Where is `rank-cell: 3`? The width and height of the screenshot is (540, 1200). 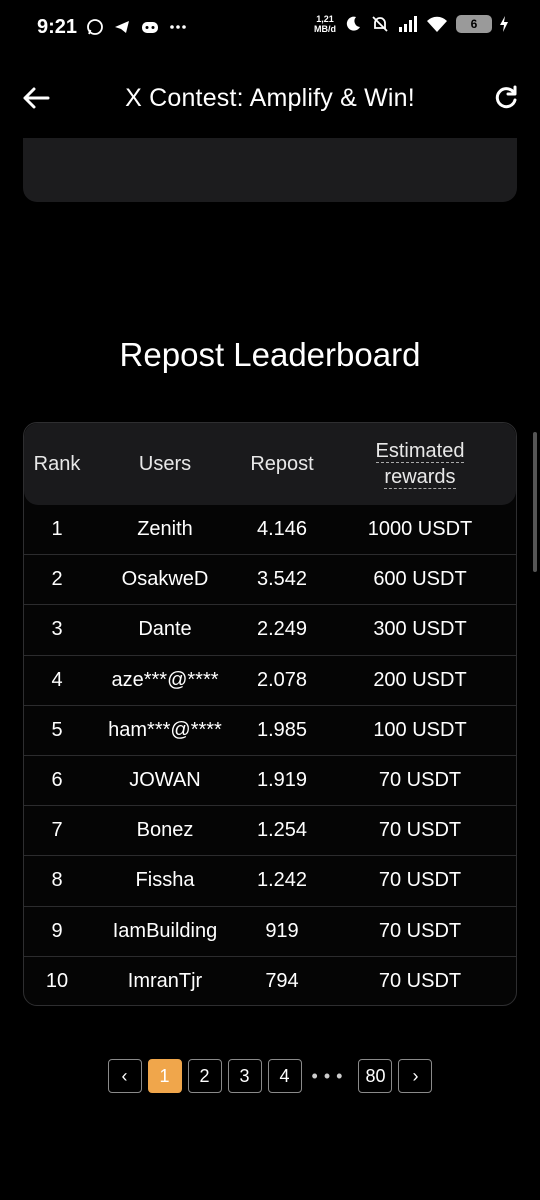
rank-cell: 3 is located at coordinates (57, 629).